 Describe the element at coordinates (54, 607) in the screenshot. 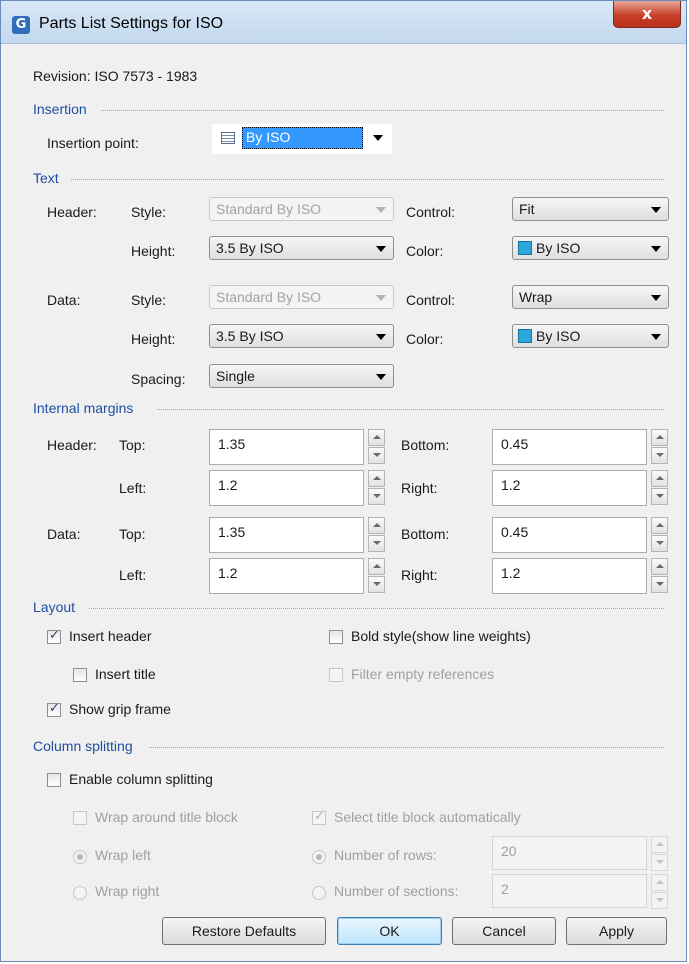

I see `layout-group-label: Layout` at that location.